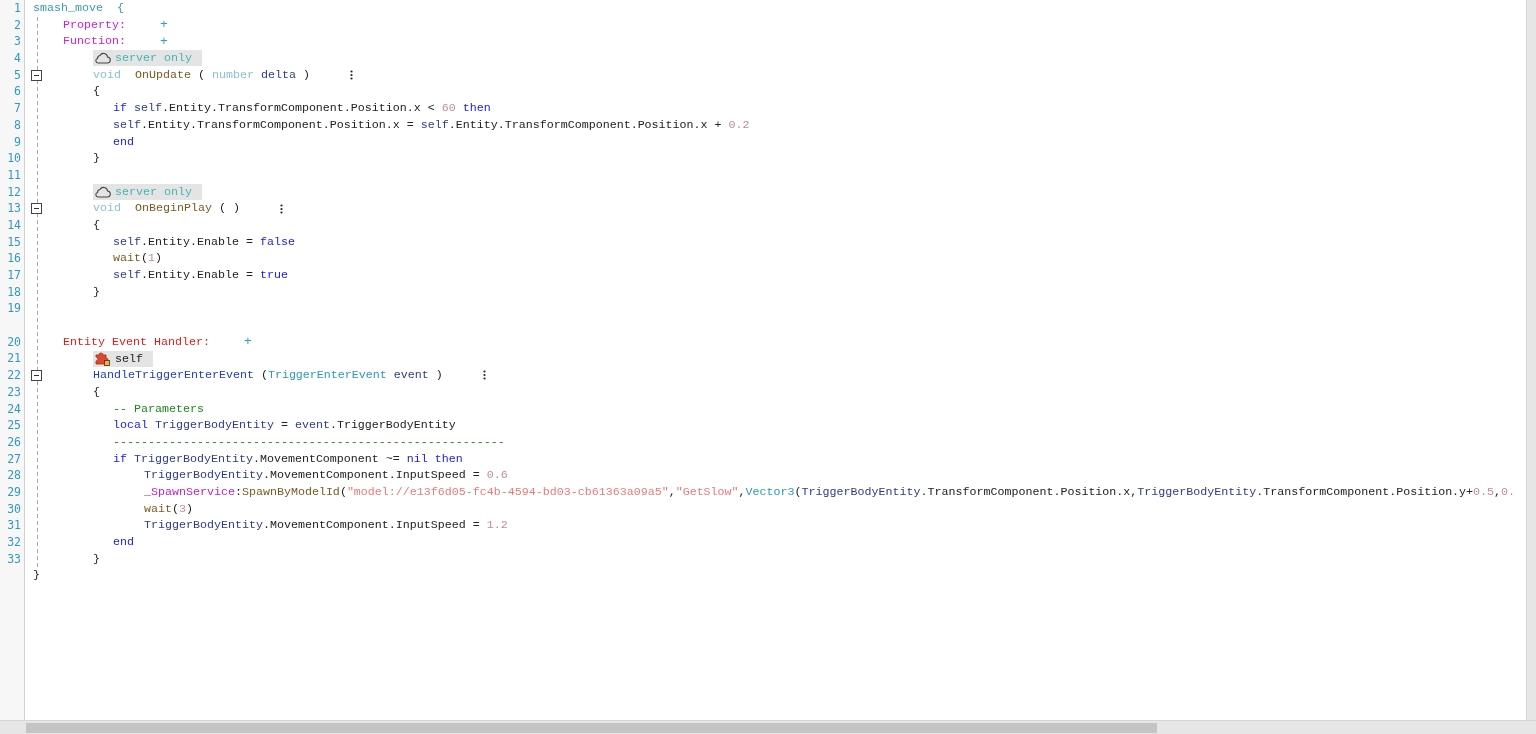  I want to click on line-number: 1, so click(17, 8).